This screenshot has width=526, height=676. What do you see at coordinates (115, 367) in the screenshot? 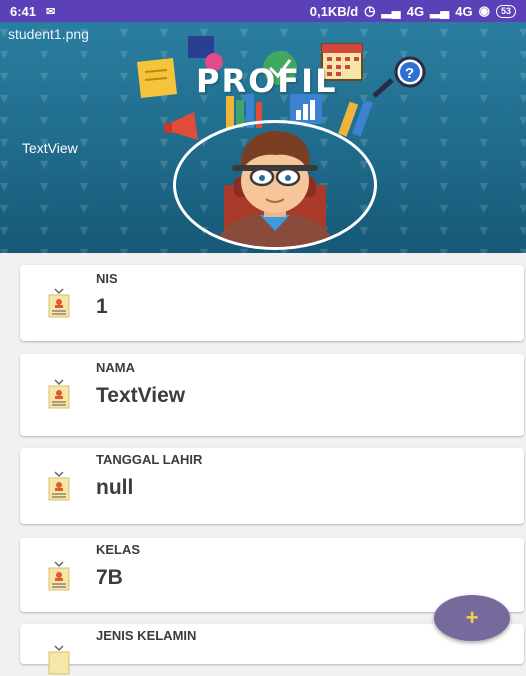
I see `field-label: NAMA` at bounding box center [115, 367].